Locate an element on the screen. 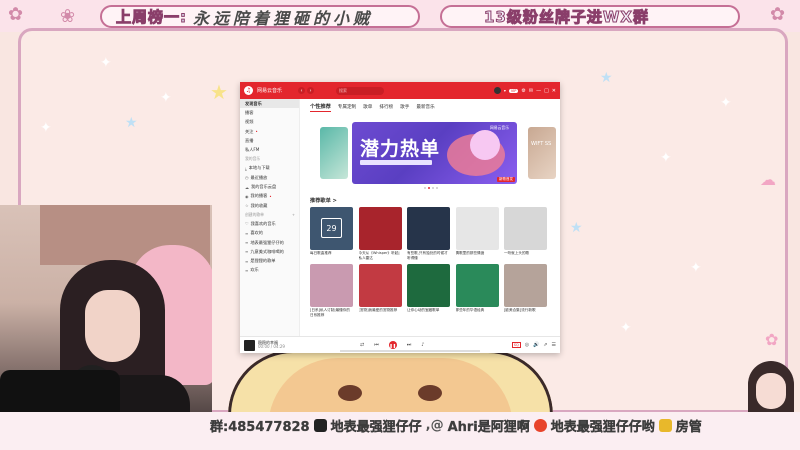  sidebar-item-my-podcast: ◉ 我的播客 • is located at coordinates (269, 196).